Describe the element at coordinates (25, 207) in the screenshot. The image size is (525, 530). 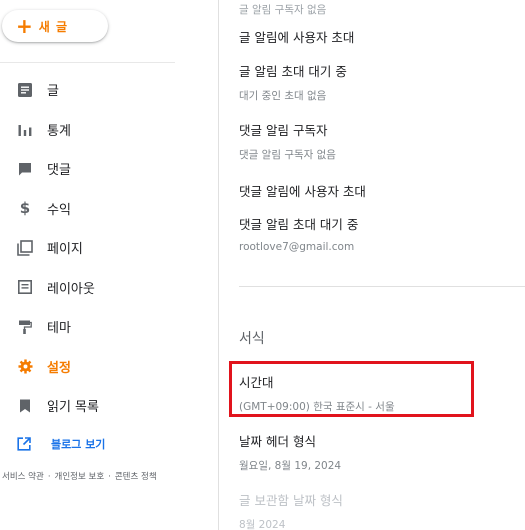
I see `dollar-icon: $` at that location.